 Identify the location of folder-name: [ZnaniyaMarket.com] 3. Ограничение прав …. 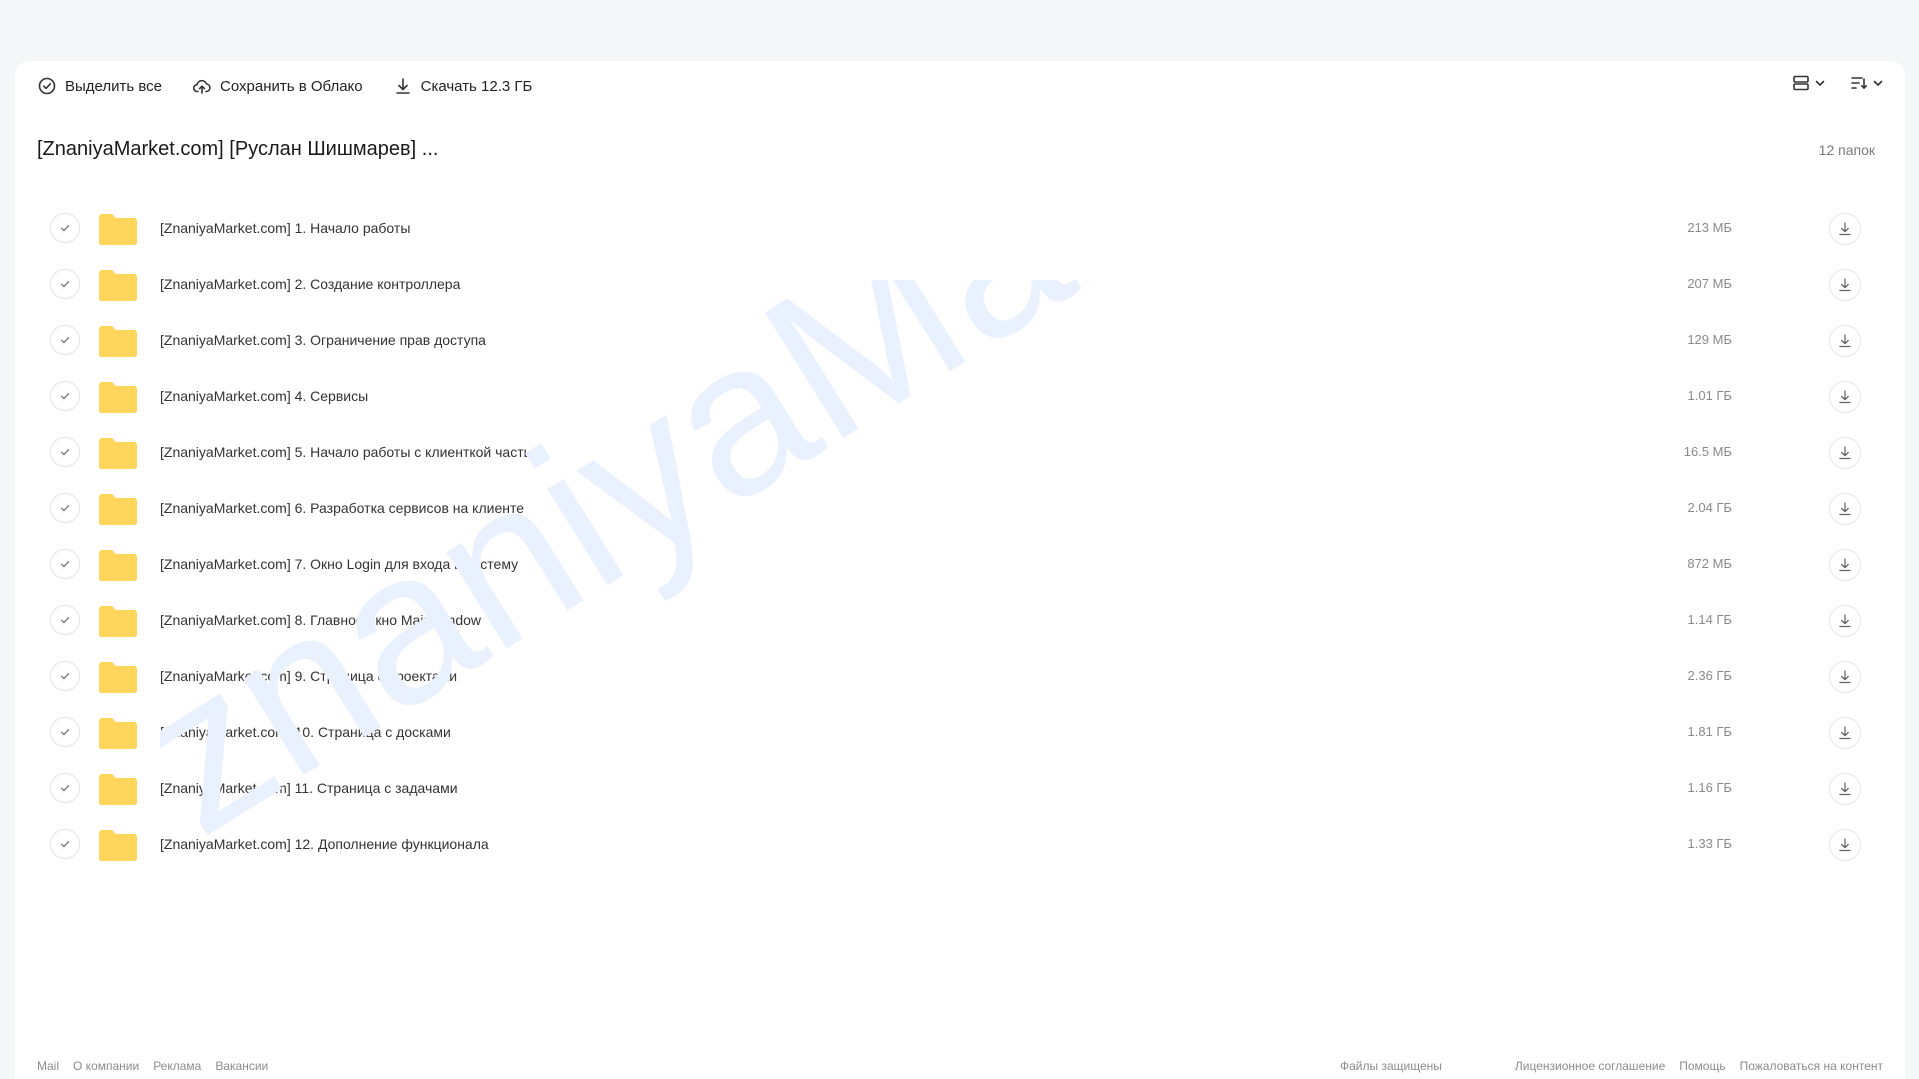
(323, 340).